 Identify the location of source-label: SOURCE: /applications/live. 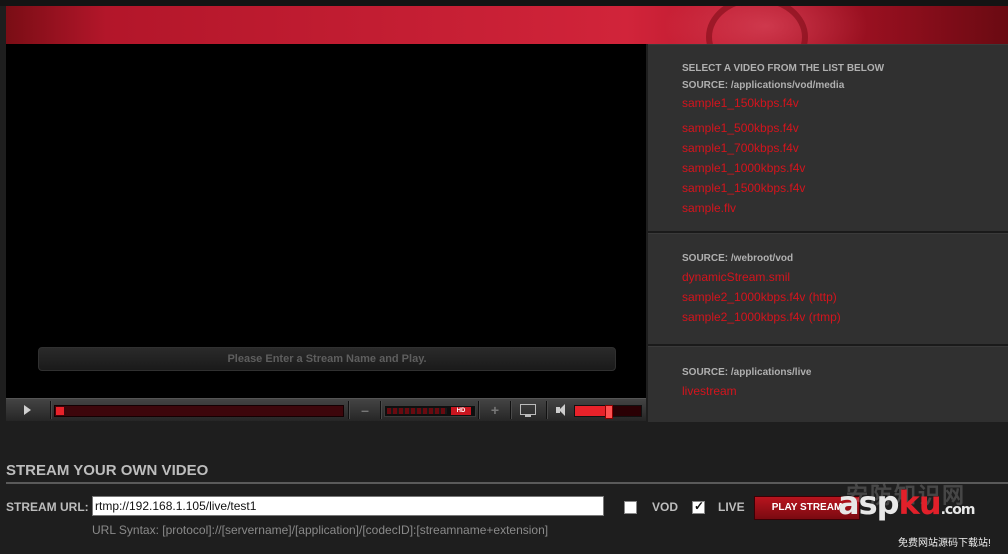
(747, 372).